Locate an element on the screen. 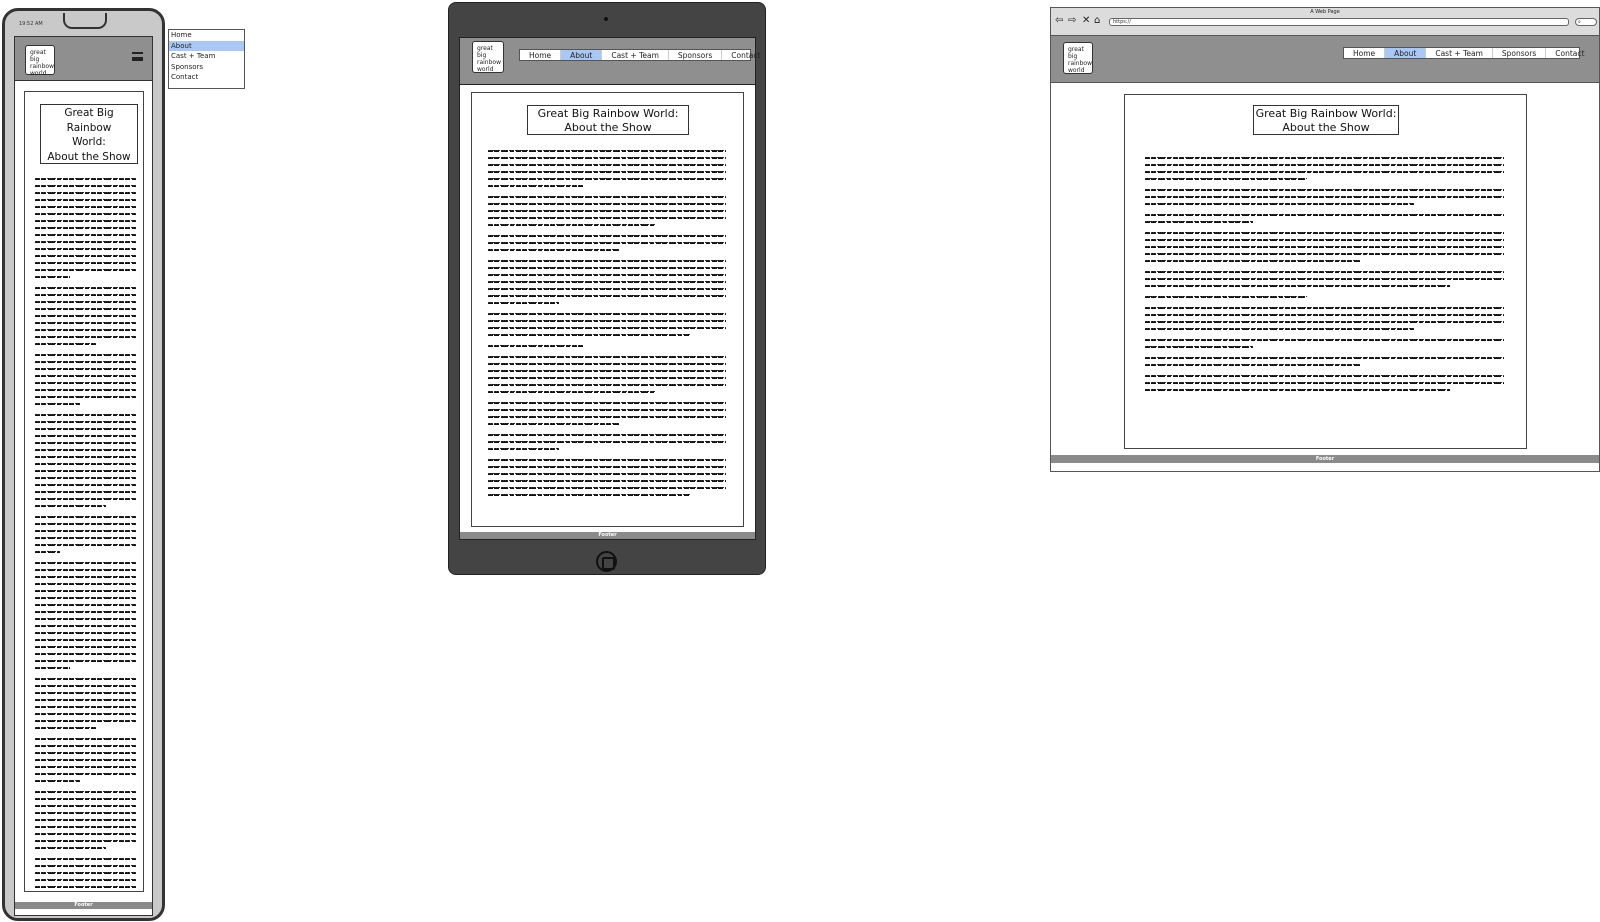 This screenshot has height=922, width=1600. address-bar: https:// is located at coordinates (1339, 22).